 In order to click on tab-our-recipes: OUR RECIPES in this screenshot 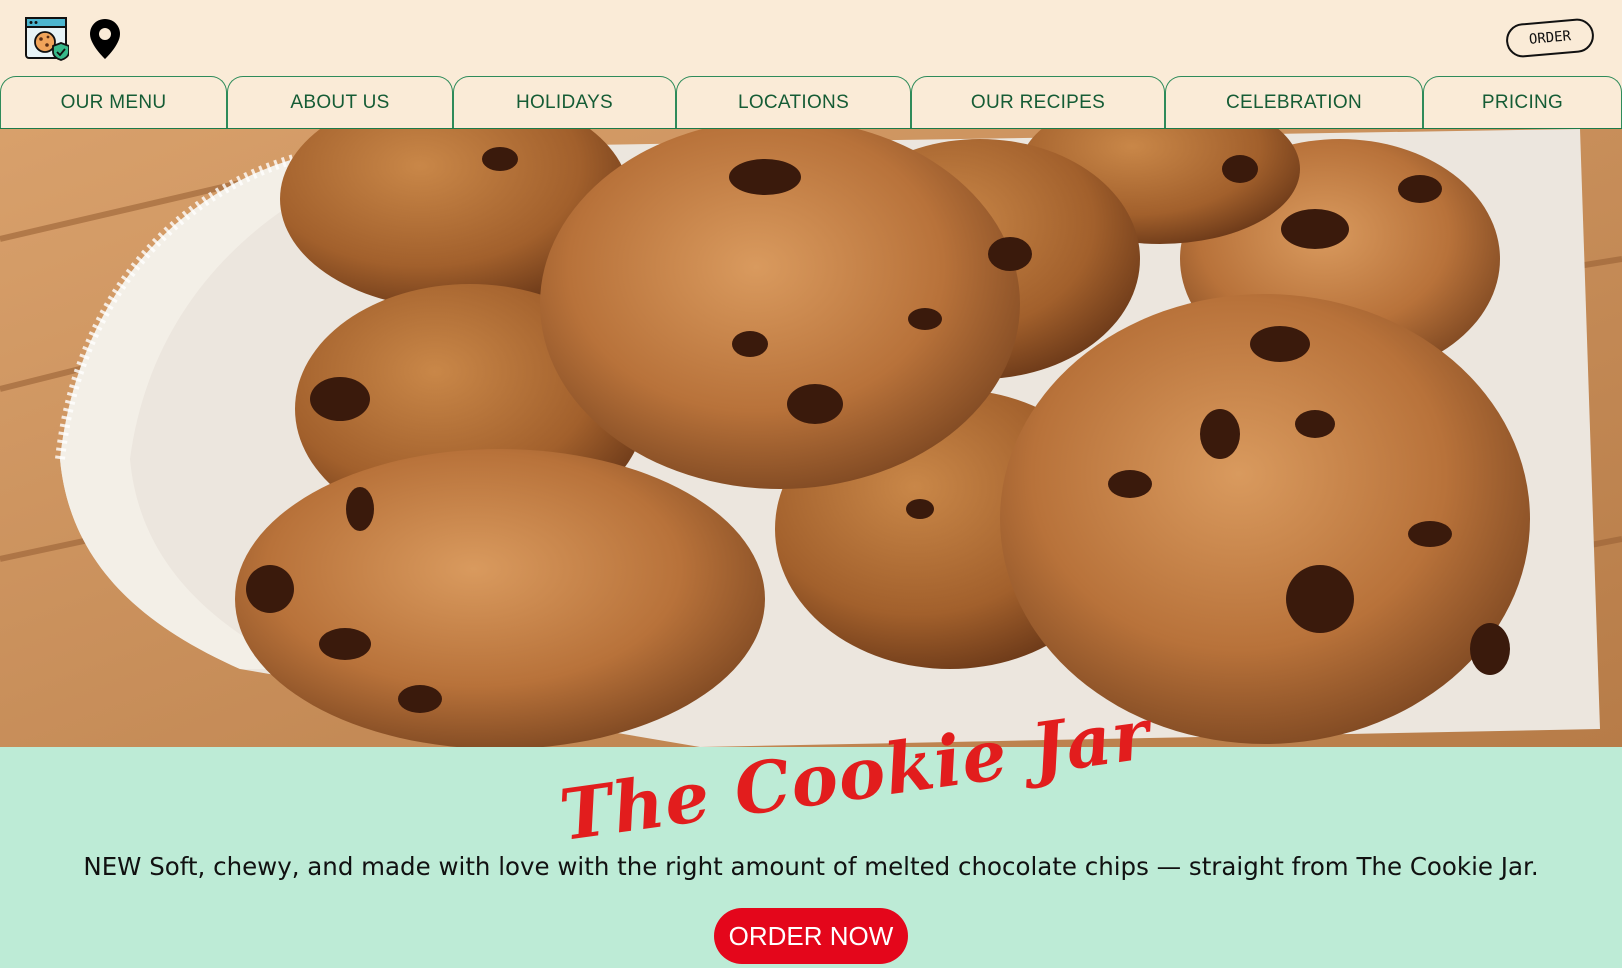, I will do `click(1038, 102)`.